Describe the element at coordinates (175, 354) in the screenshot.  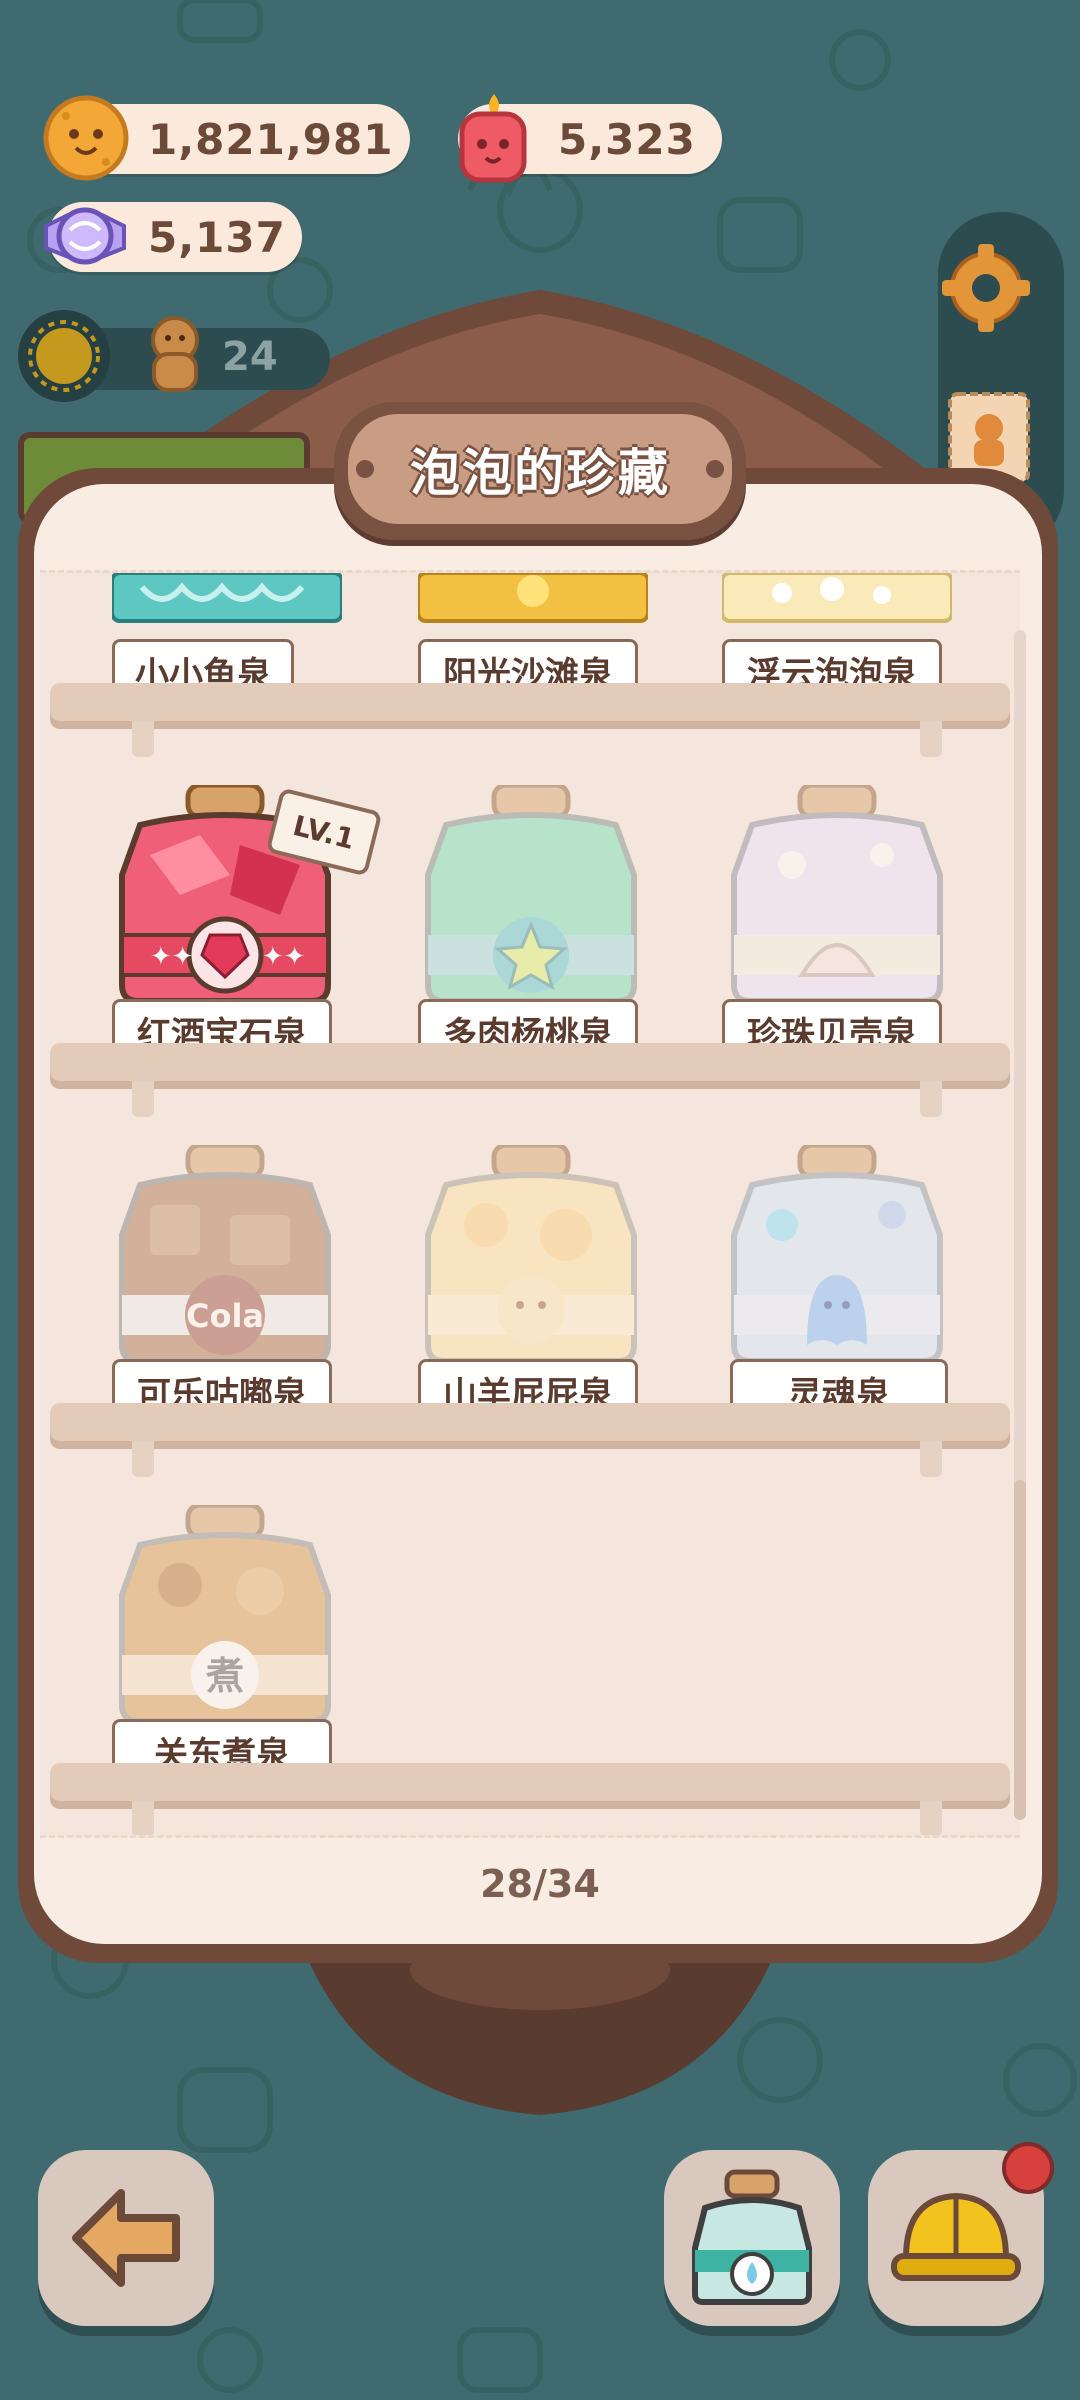
I see `gingerbread-icon` at that location.